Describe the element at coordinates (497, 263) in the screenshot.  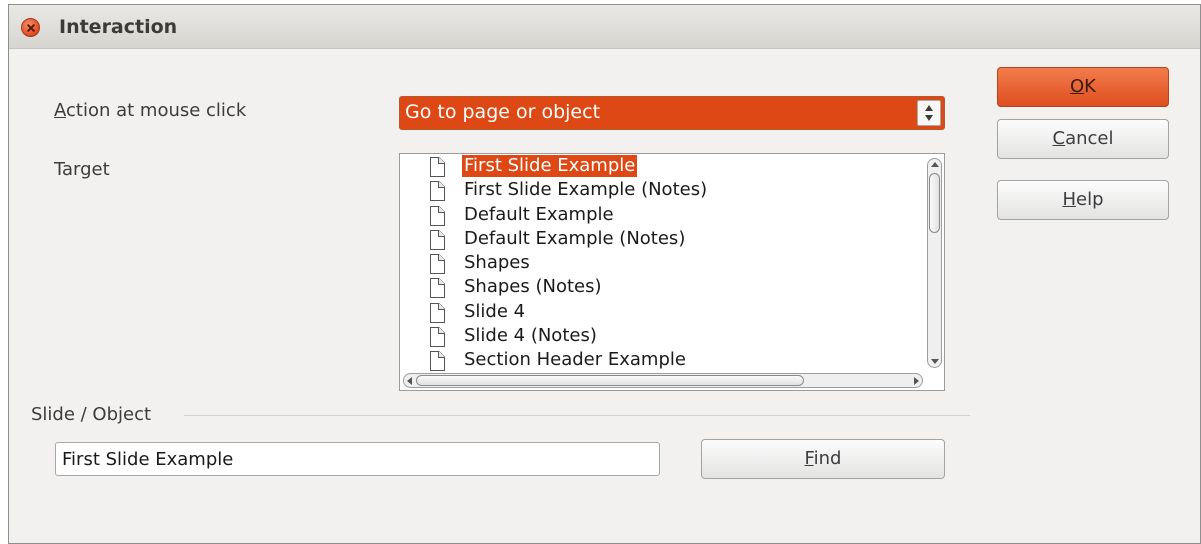
I see `list-item-label: Shapes` at that location.